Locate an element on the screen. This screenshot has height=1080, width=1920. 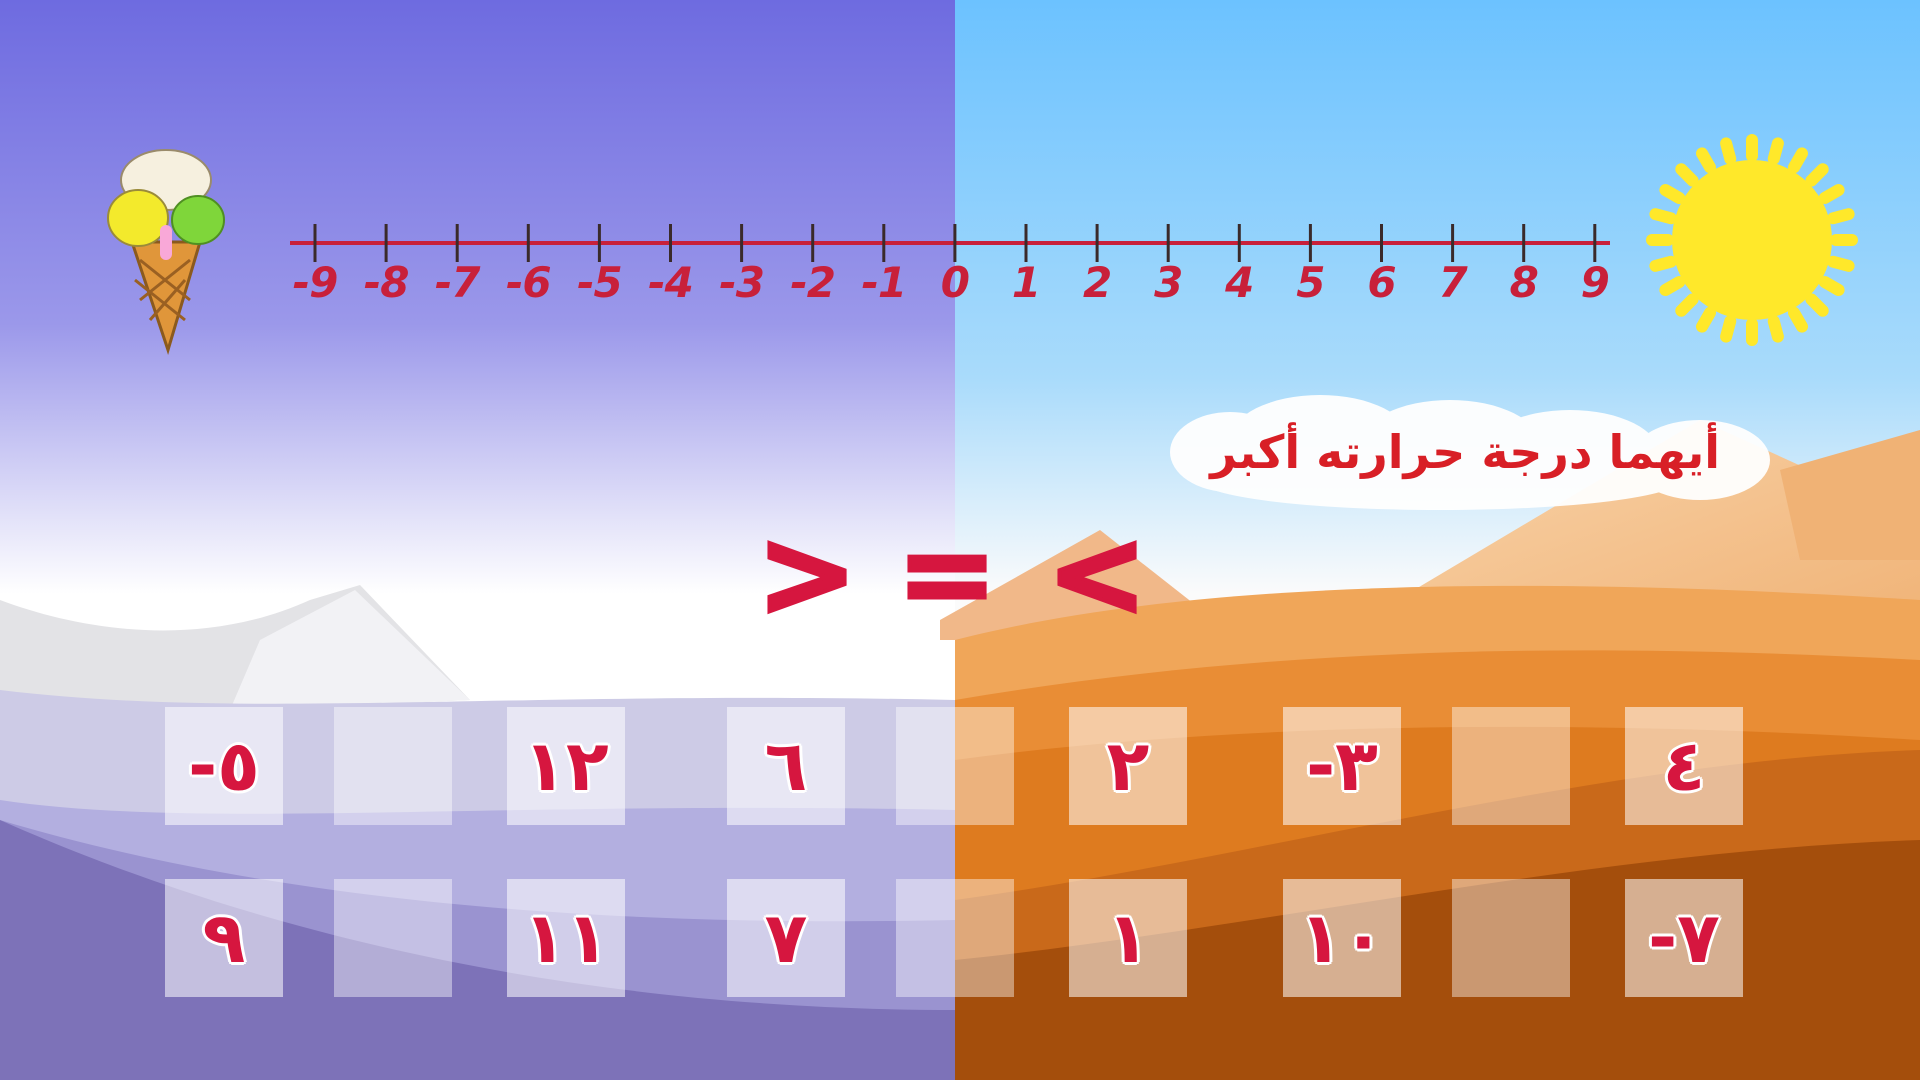
tick-label: -1 is located at coordinates (884, 282).